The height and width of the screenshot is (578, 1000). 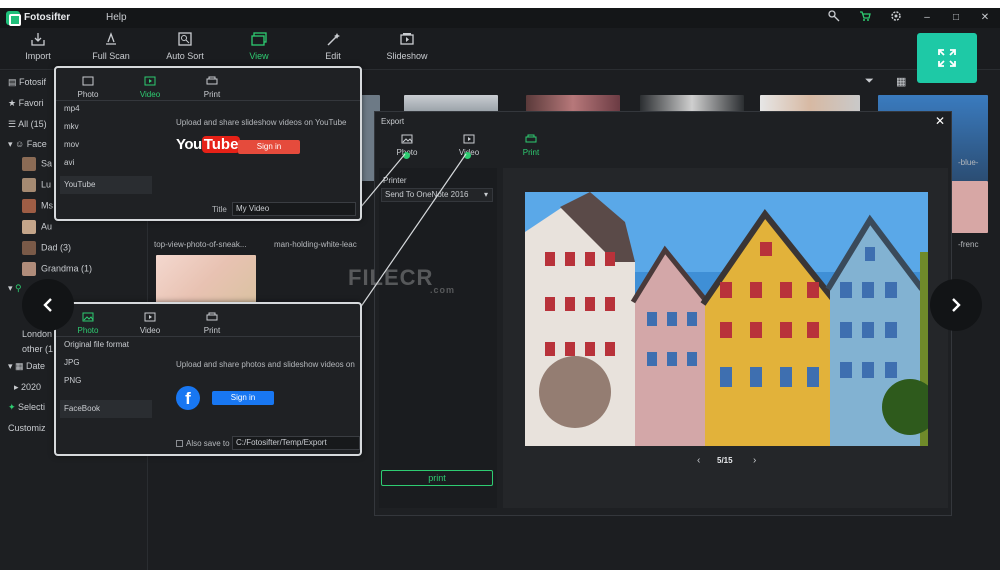 I want to click on next-slide-button, so click(x=956, y=305).